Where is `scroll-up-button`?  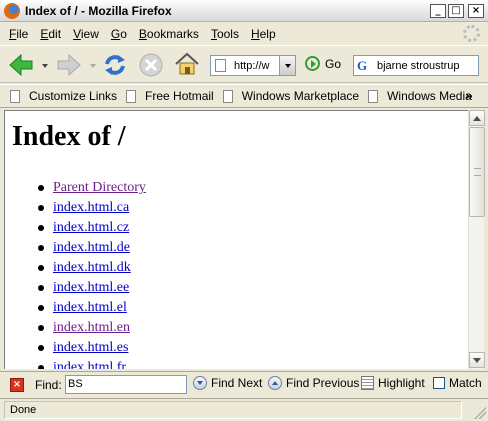
scroll-up-button is located at coordinates (477, 118).